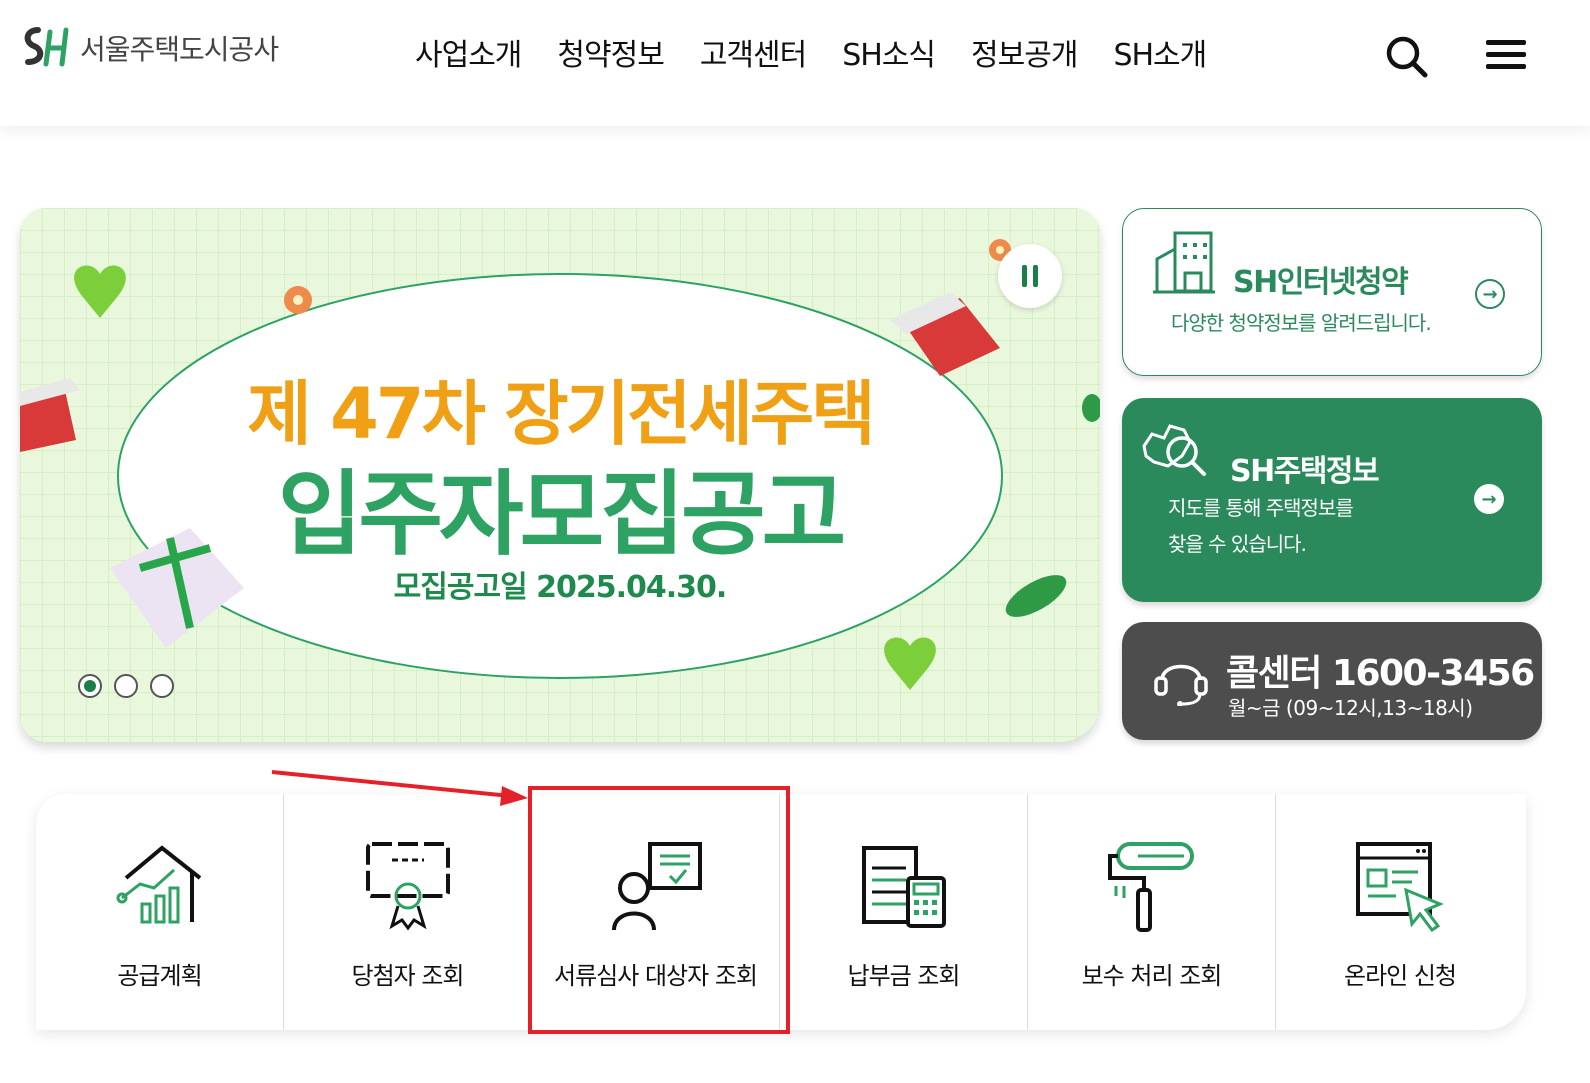 The width and height of the screenshot is (1590, 1083). Describe the element at coordinates (46, 47) in the screenshot. I see `sh-logo-mark-icon` at that location.